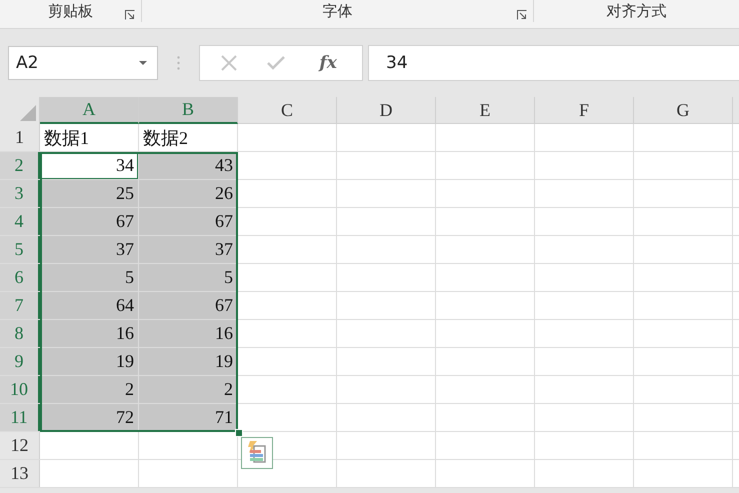 Image resolution: width=739 pixels, height=493 pixels. I want to click on row-header: 8, so click(20, 333).